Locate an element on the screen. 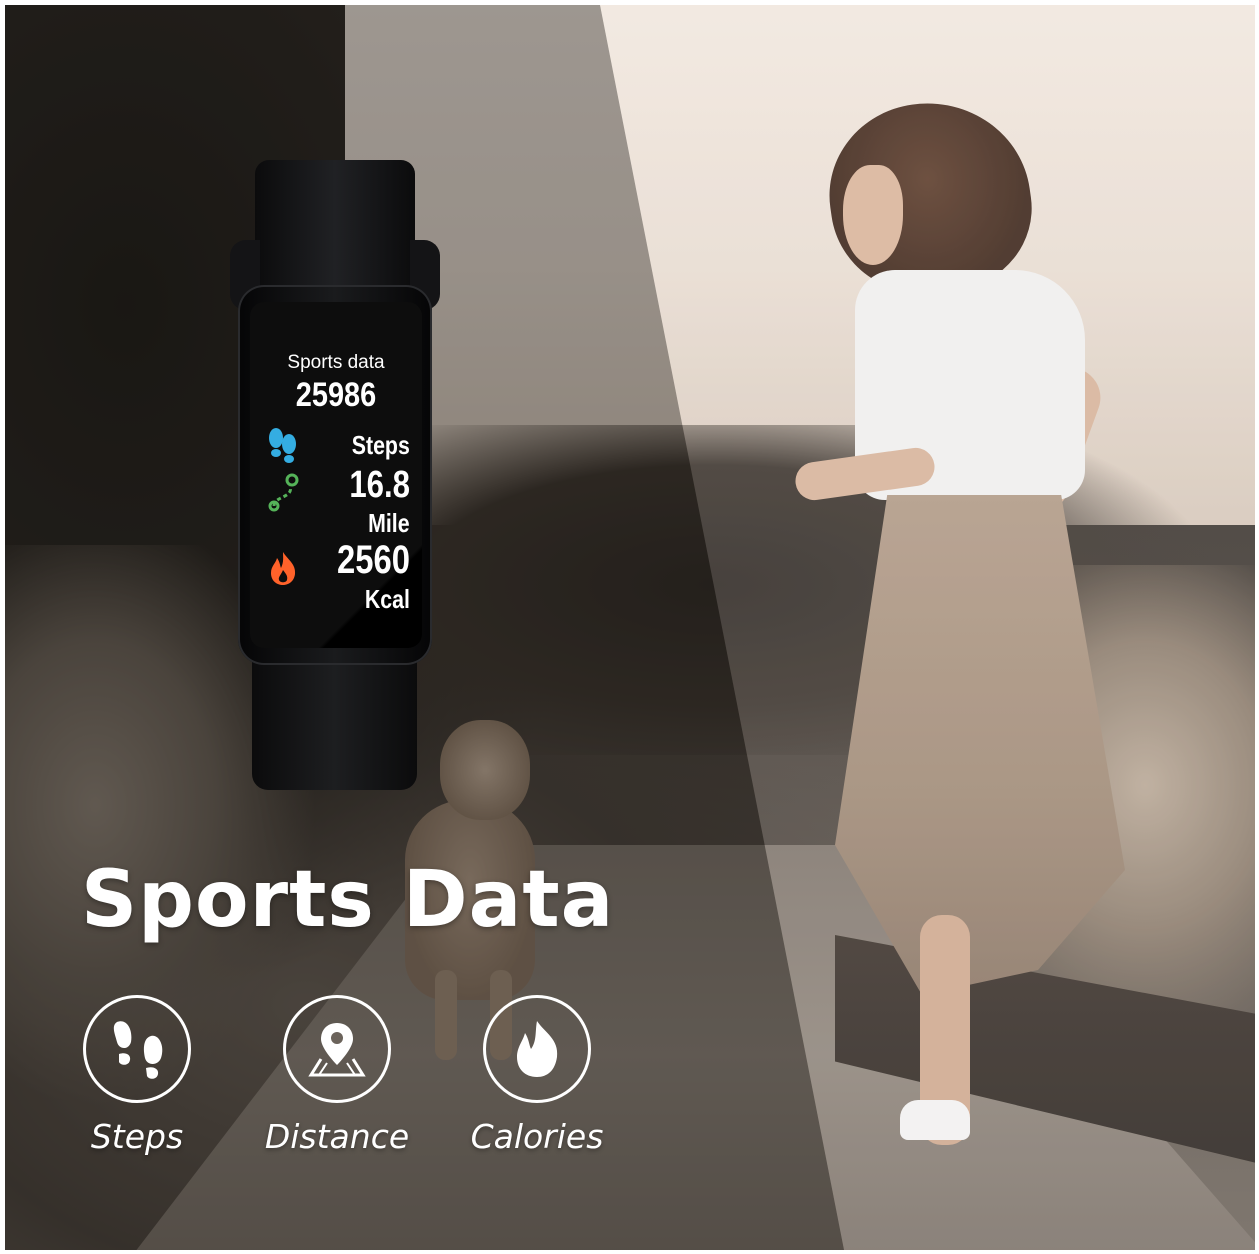 Image resolution: width=1259 pixels, height=1254 pixels. screen-title: Sports data is located at coordinates (336, 362).